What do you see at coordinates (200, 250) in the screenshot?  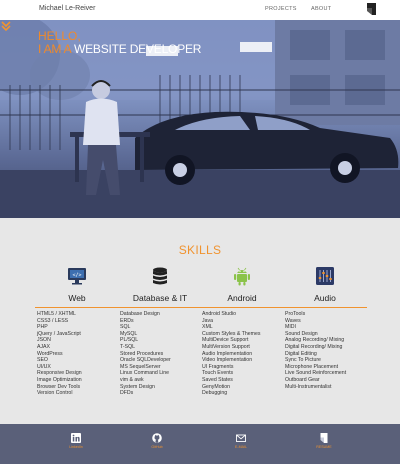 I see `skills-heading: SKILLS` at bounding box center [200, 250].